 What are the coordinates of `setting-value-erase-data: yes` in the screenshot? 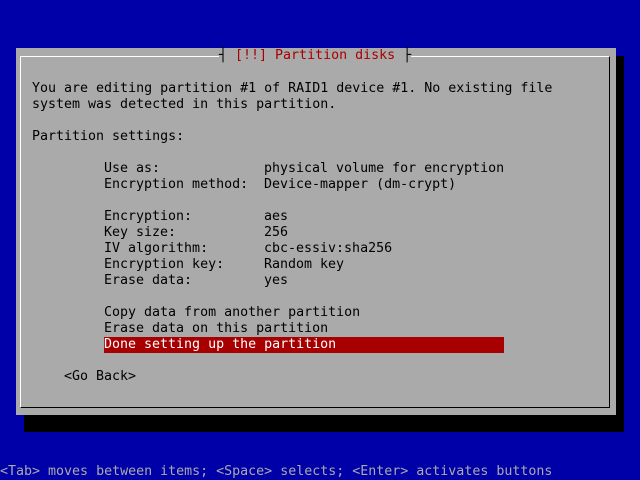 It's located at (276, 281).